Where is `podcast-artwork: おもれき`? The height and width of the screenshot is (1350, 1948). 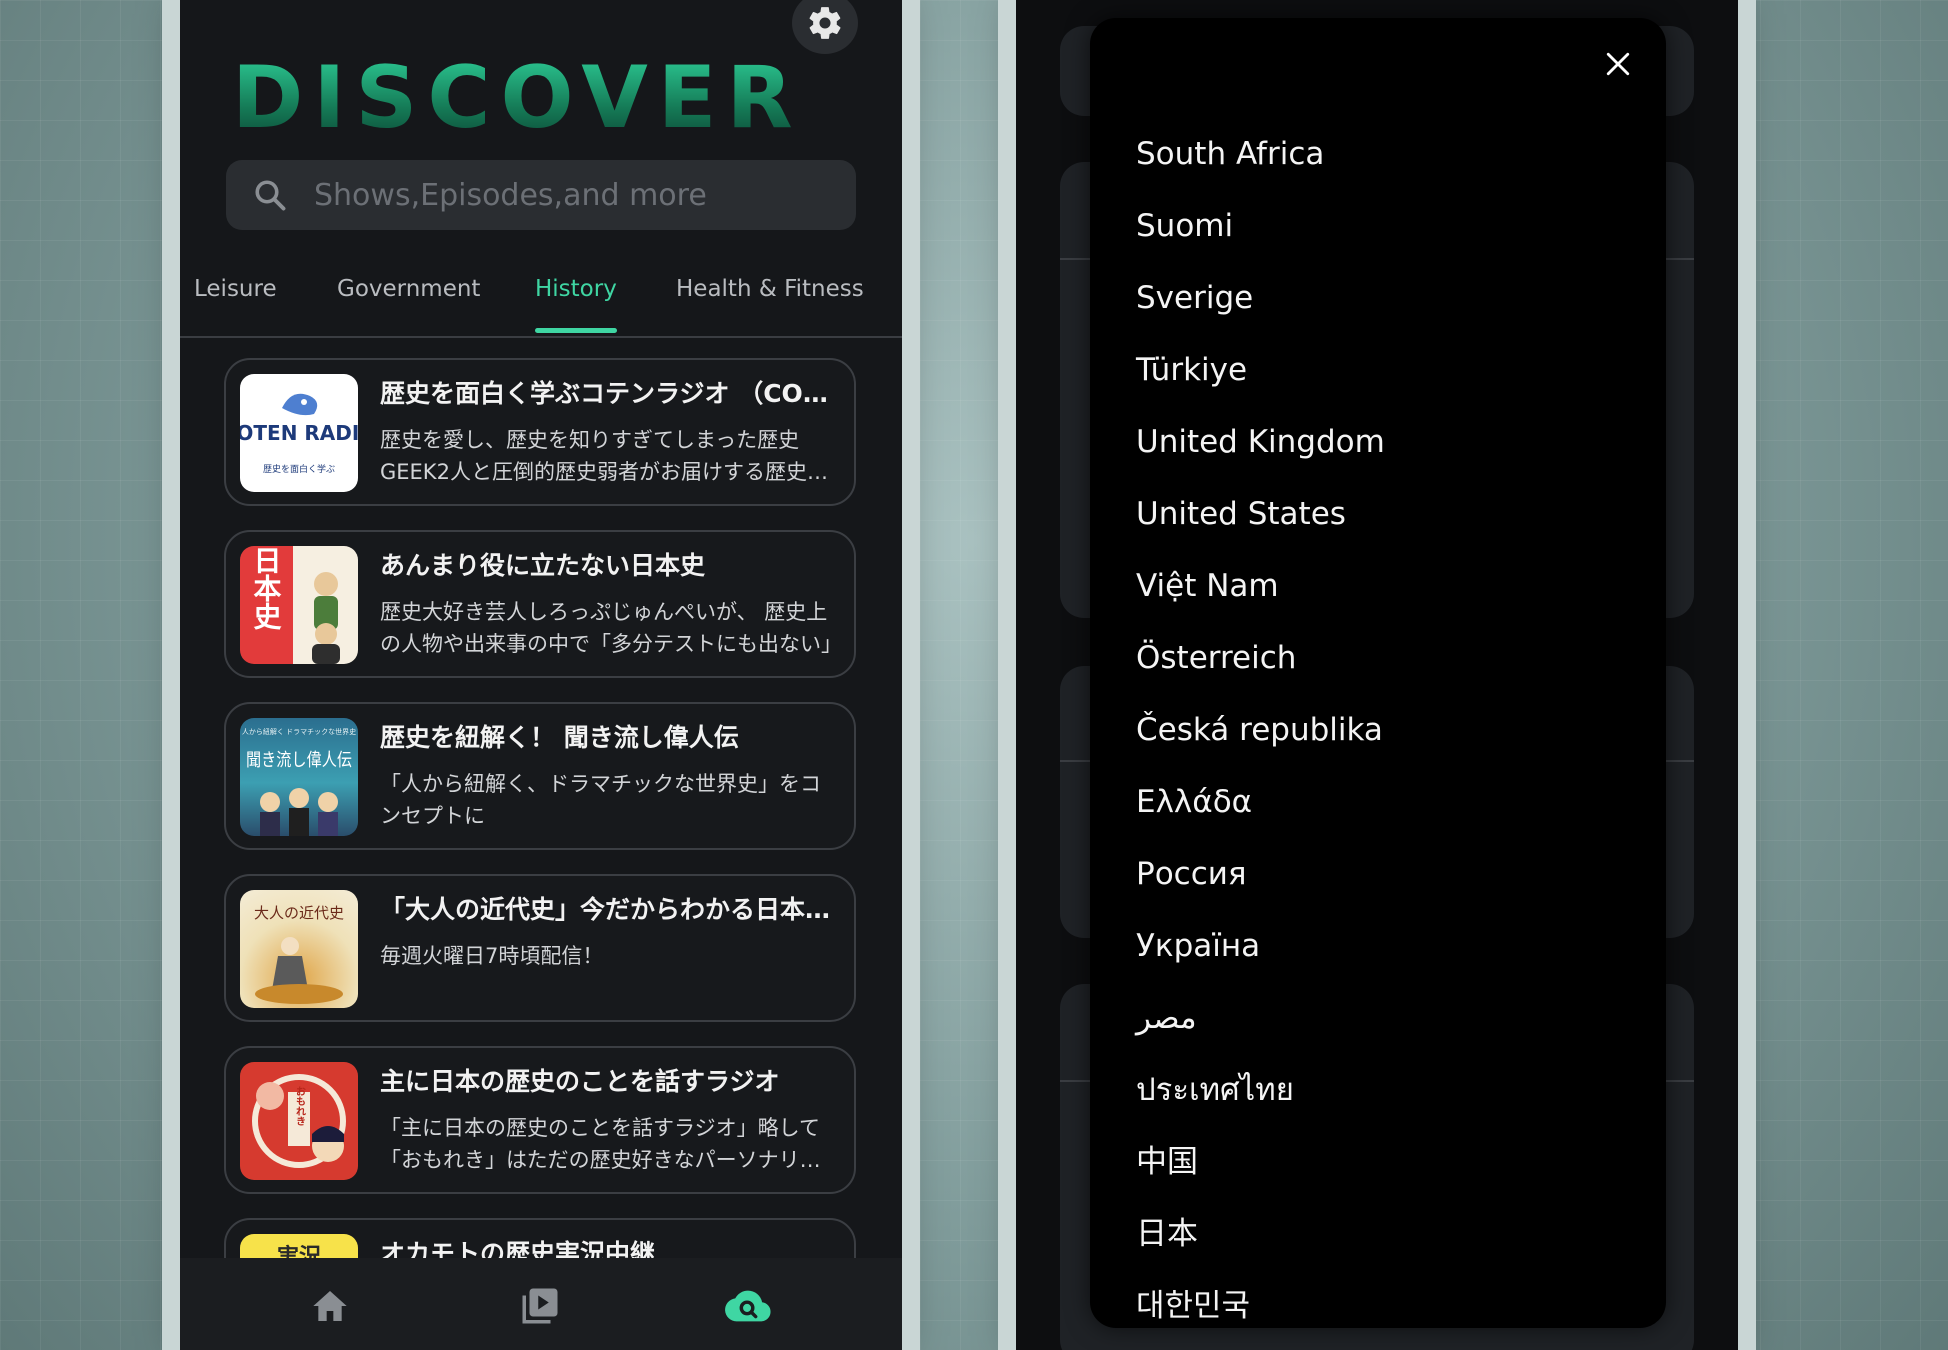
podcast-artwork: おもれき is located at coordinates (299, 1121).